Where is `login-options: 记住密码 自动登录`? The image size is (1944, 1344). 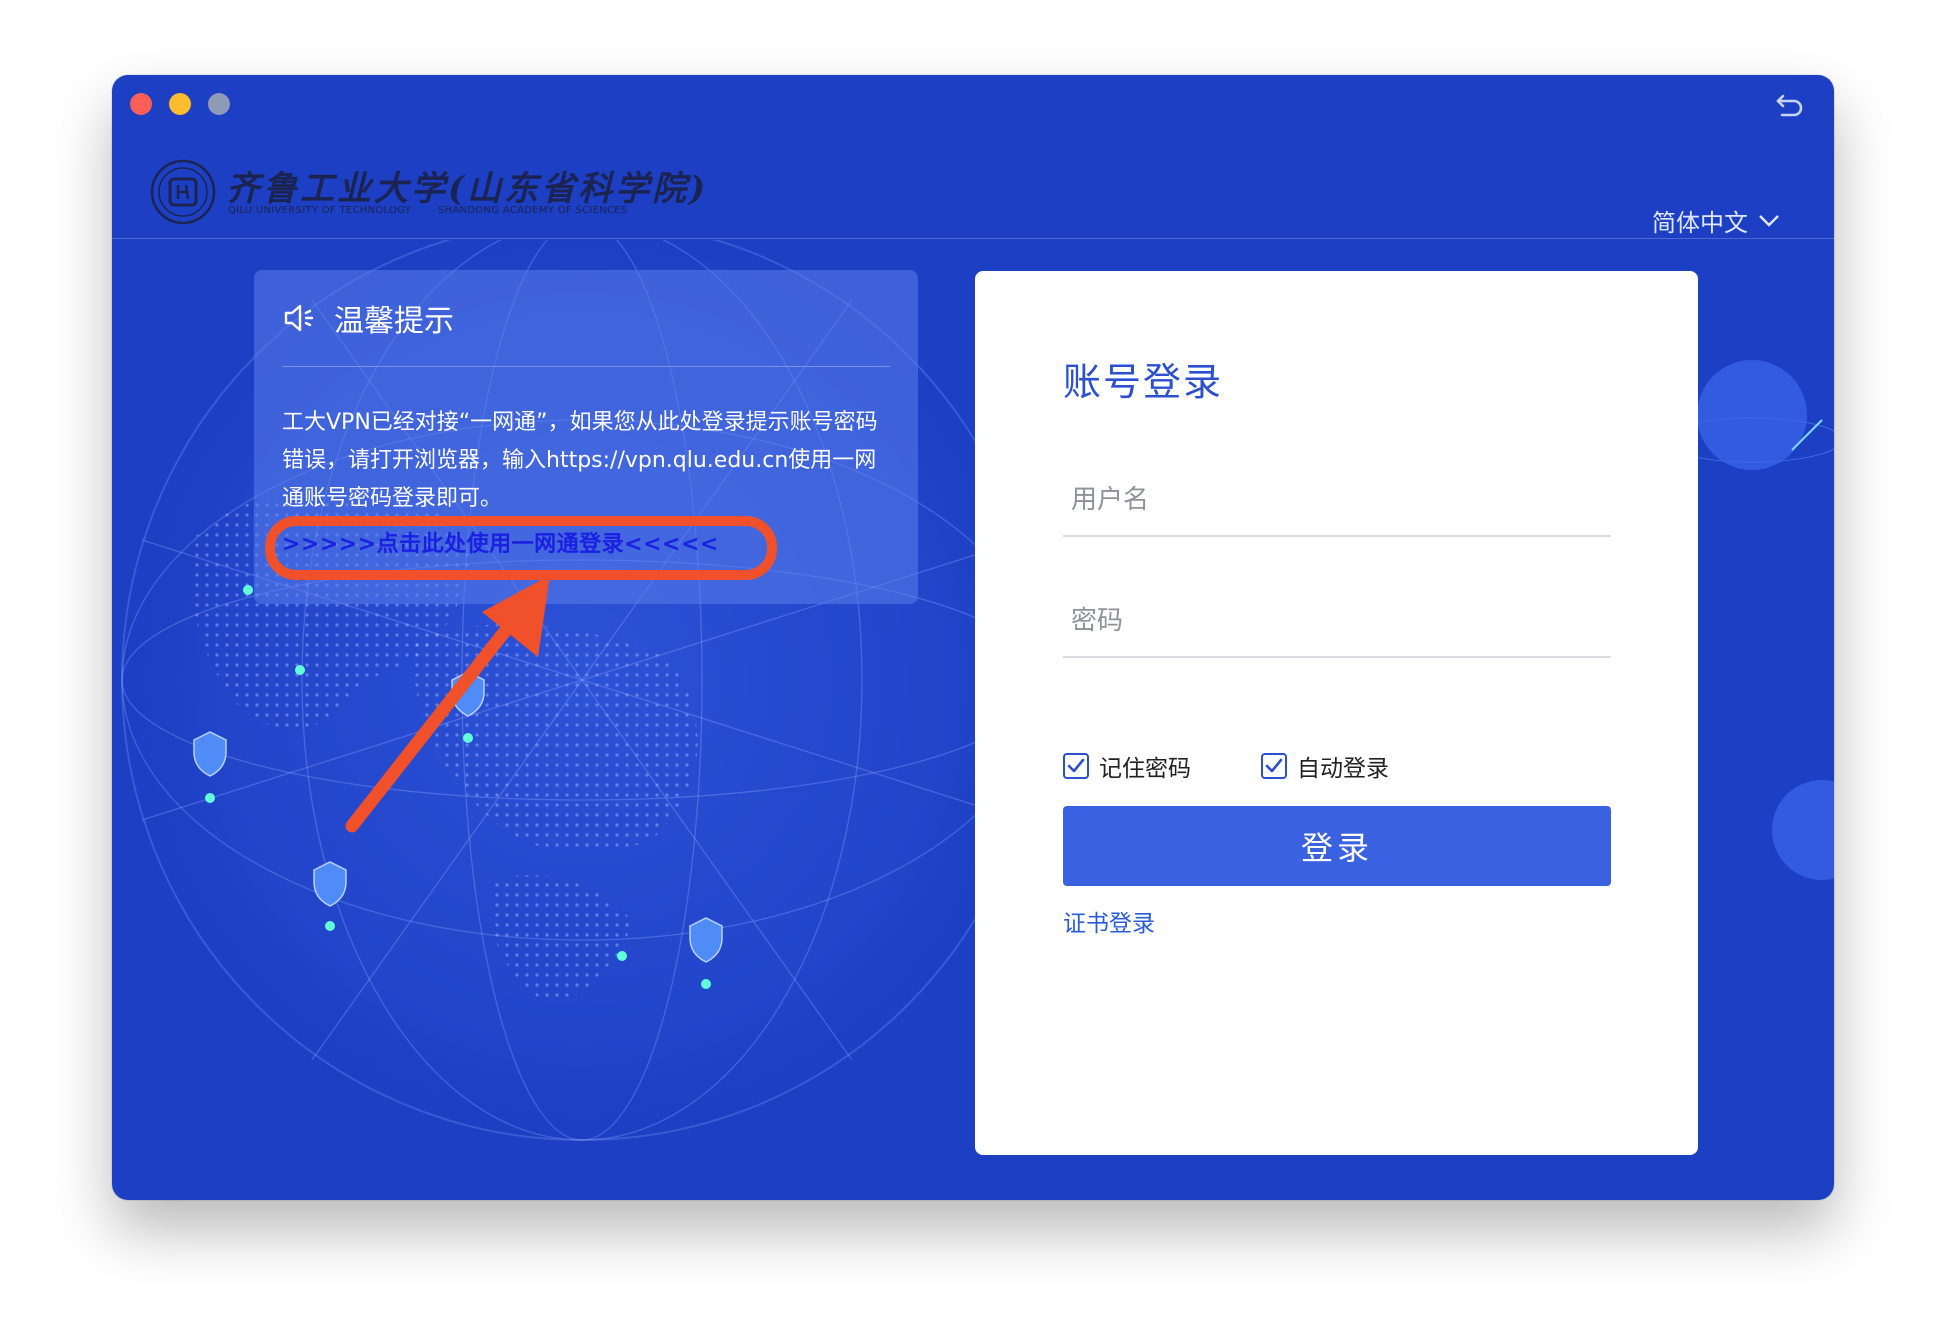
login-options: 记住密码 自动登录 is located at coordinates (1226, 766).